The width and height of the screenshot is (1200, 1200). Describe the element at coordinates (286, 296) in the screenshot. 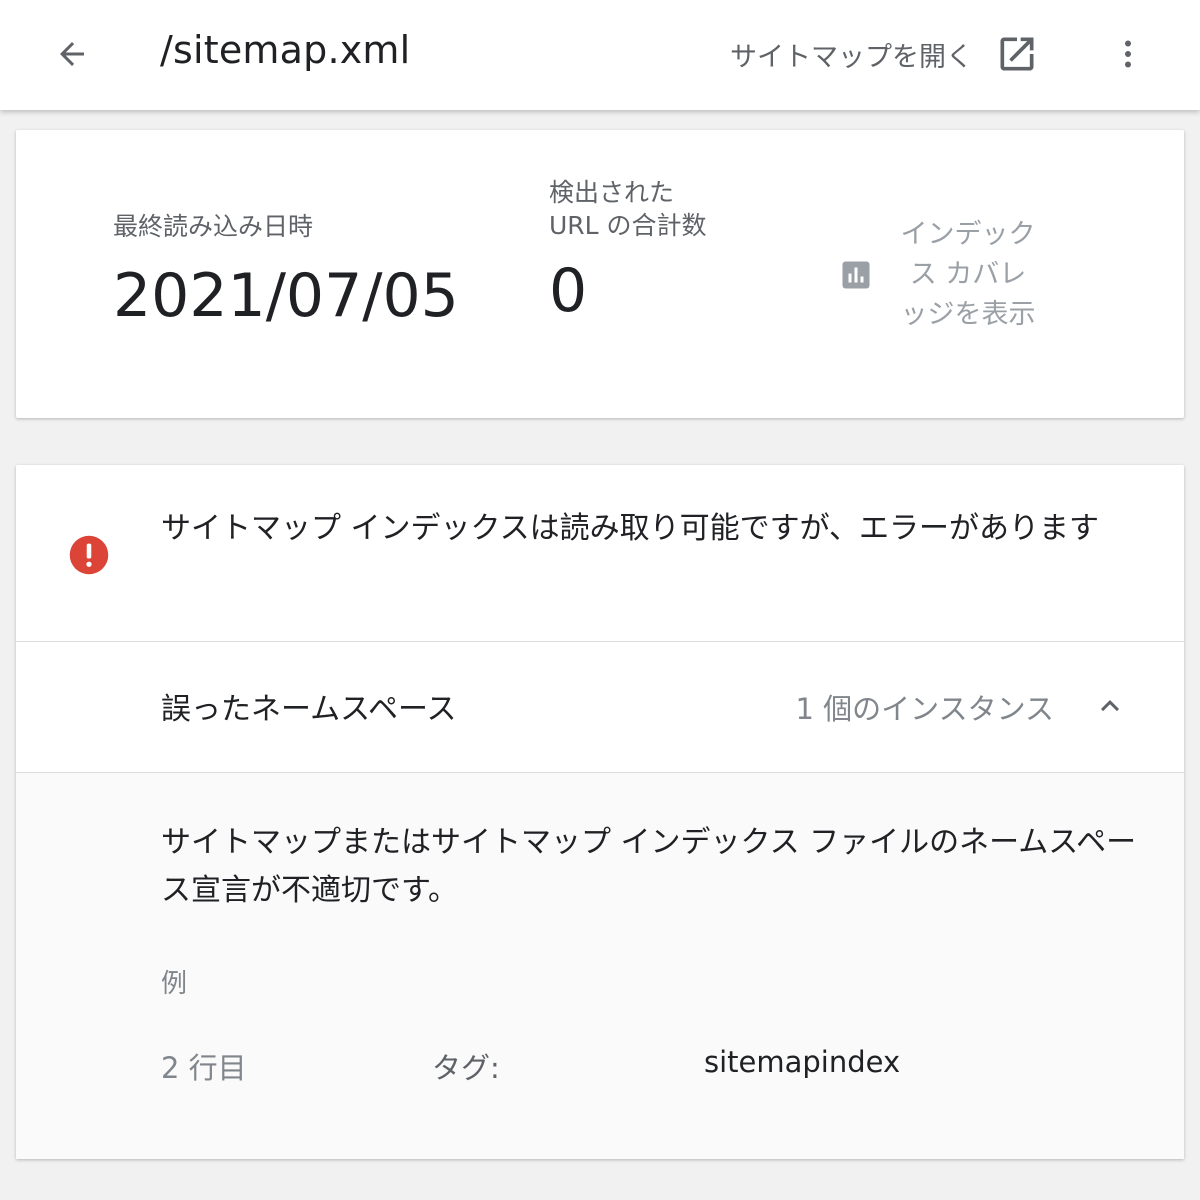

I see `last-read-value: 2021/07/05` at that location.